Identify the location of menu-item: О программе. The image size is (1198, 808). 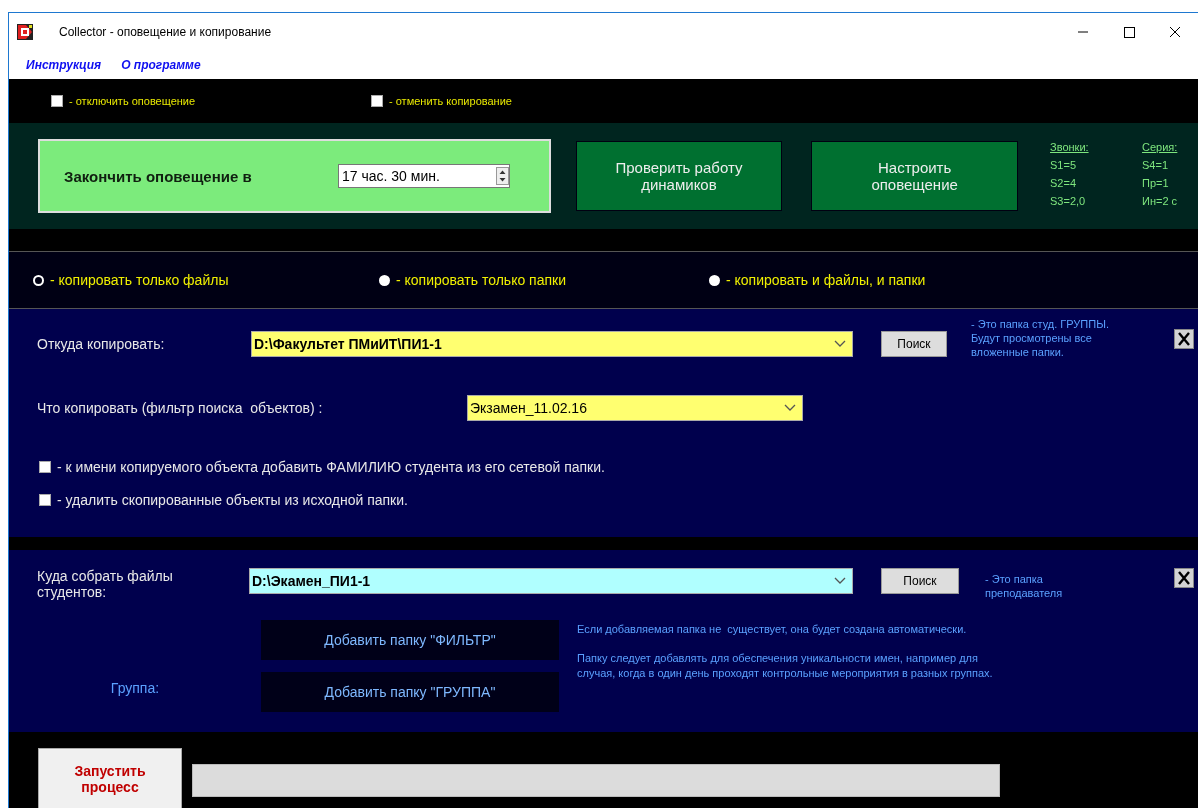
(161, 65).